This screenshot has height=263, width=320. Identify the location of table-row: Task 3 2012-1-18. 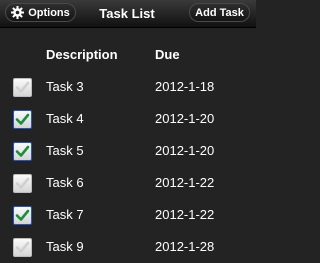
(128, 87).